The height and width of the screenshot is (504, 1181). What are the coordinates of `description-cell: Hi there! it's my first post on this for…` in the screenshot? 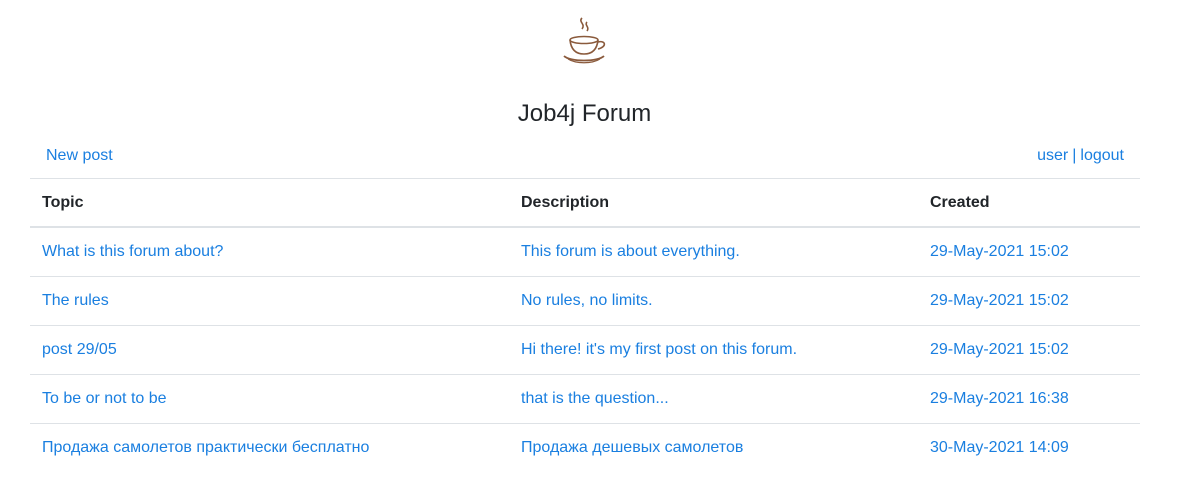 It's located at (713, 350).